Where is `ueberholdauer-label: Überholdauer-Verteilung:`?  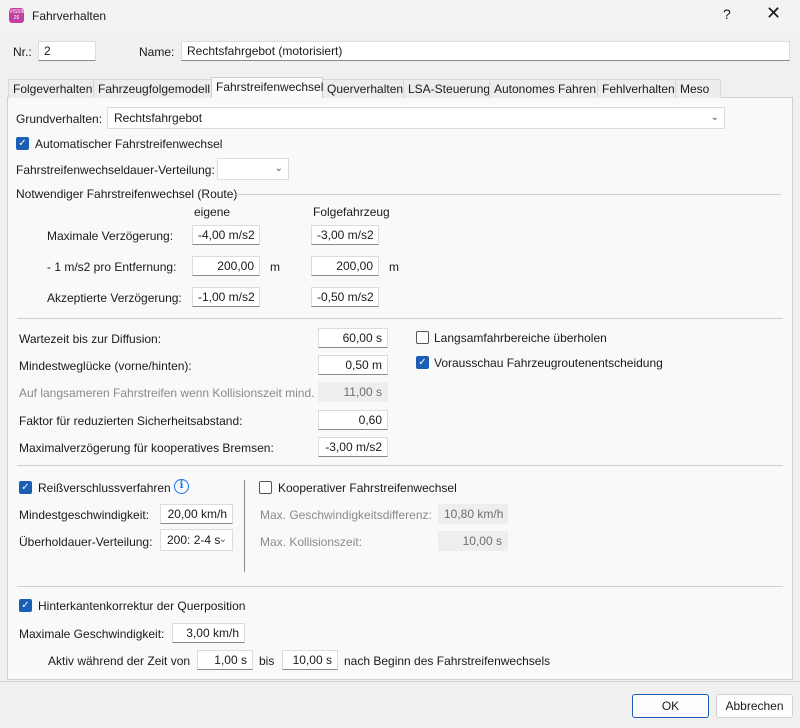 ueberholdauer-label: Überholdauer-Verteilung: is located at coordinates (86, 542).